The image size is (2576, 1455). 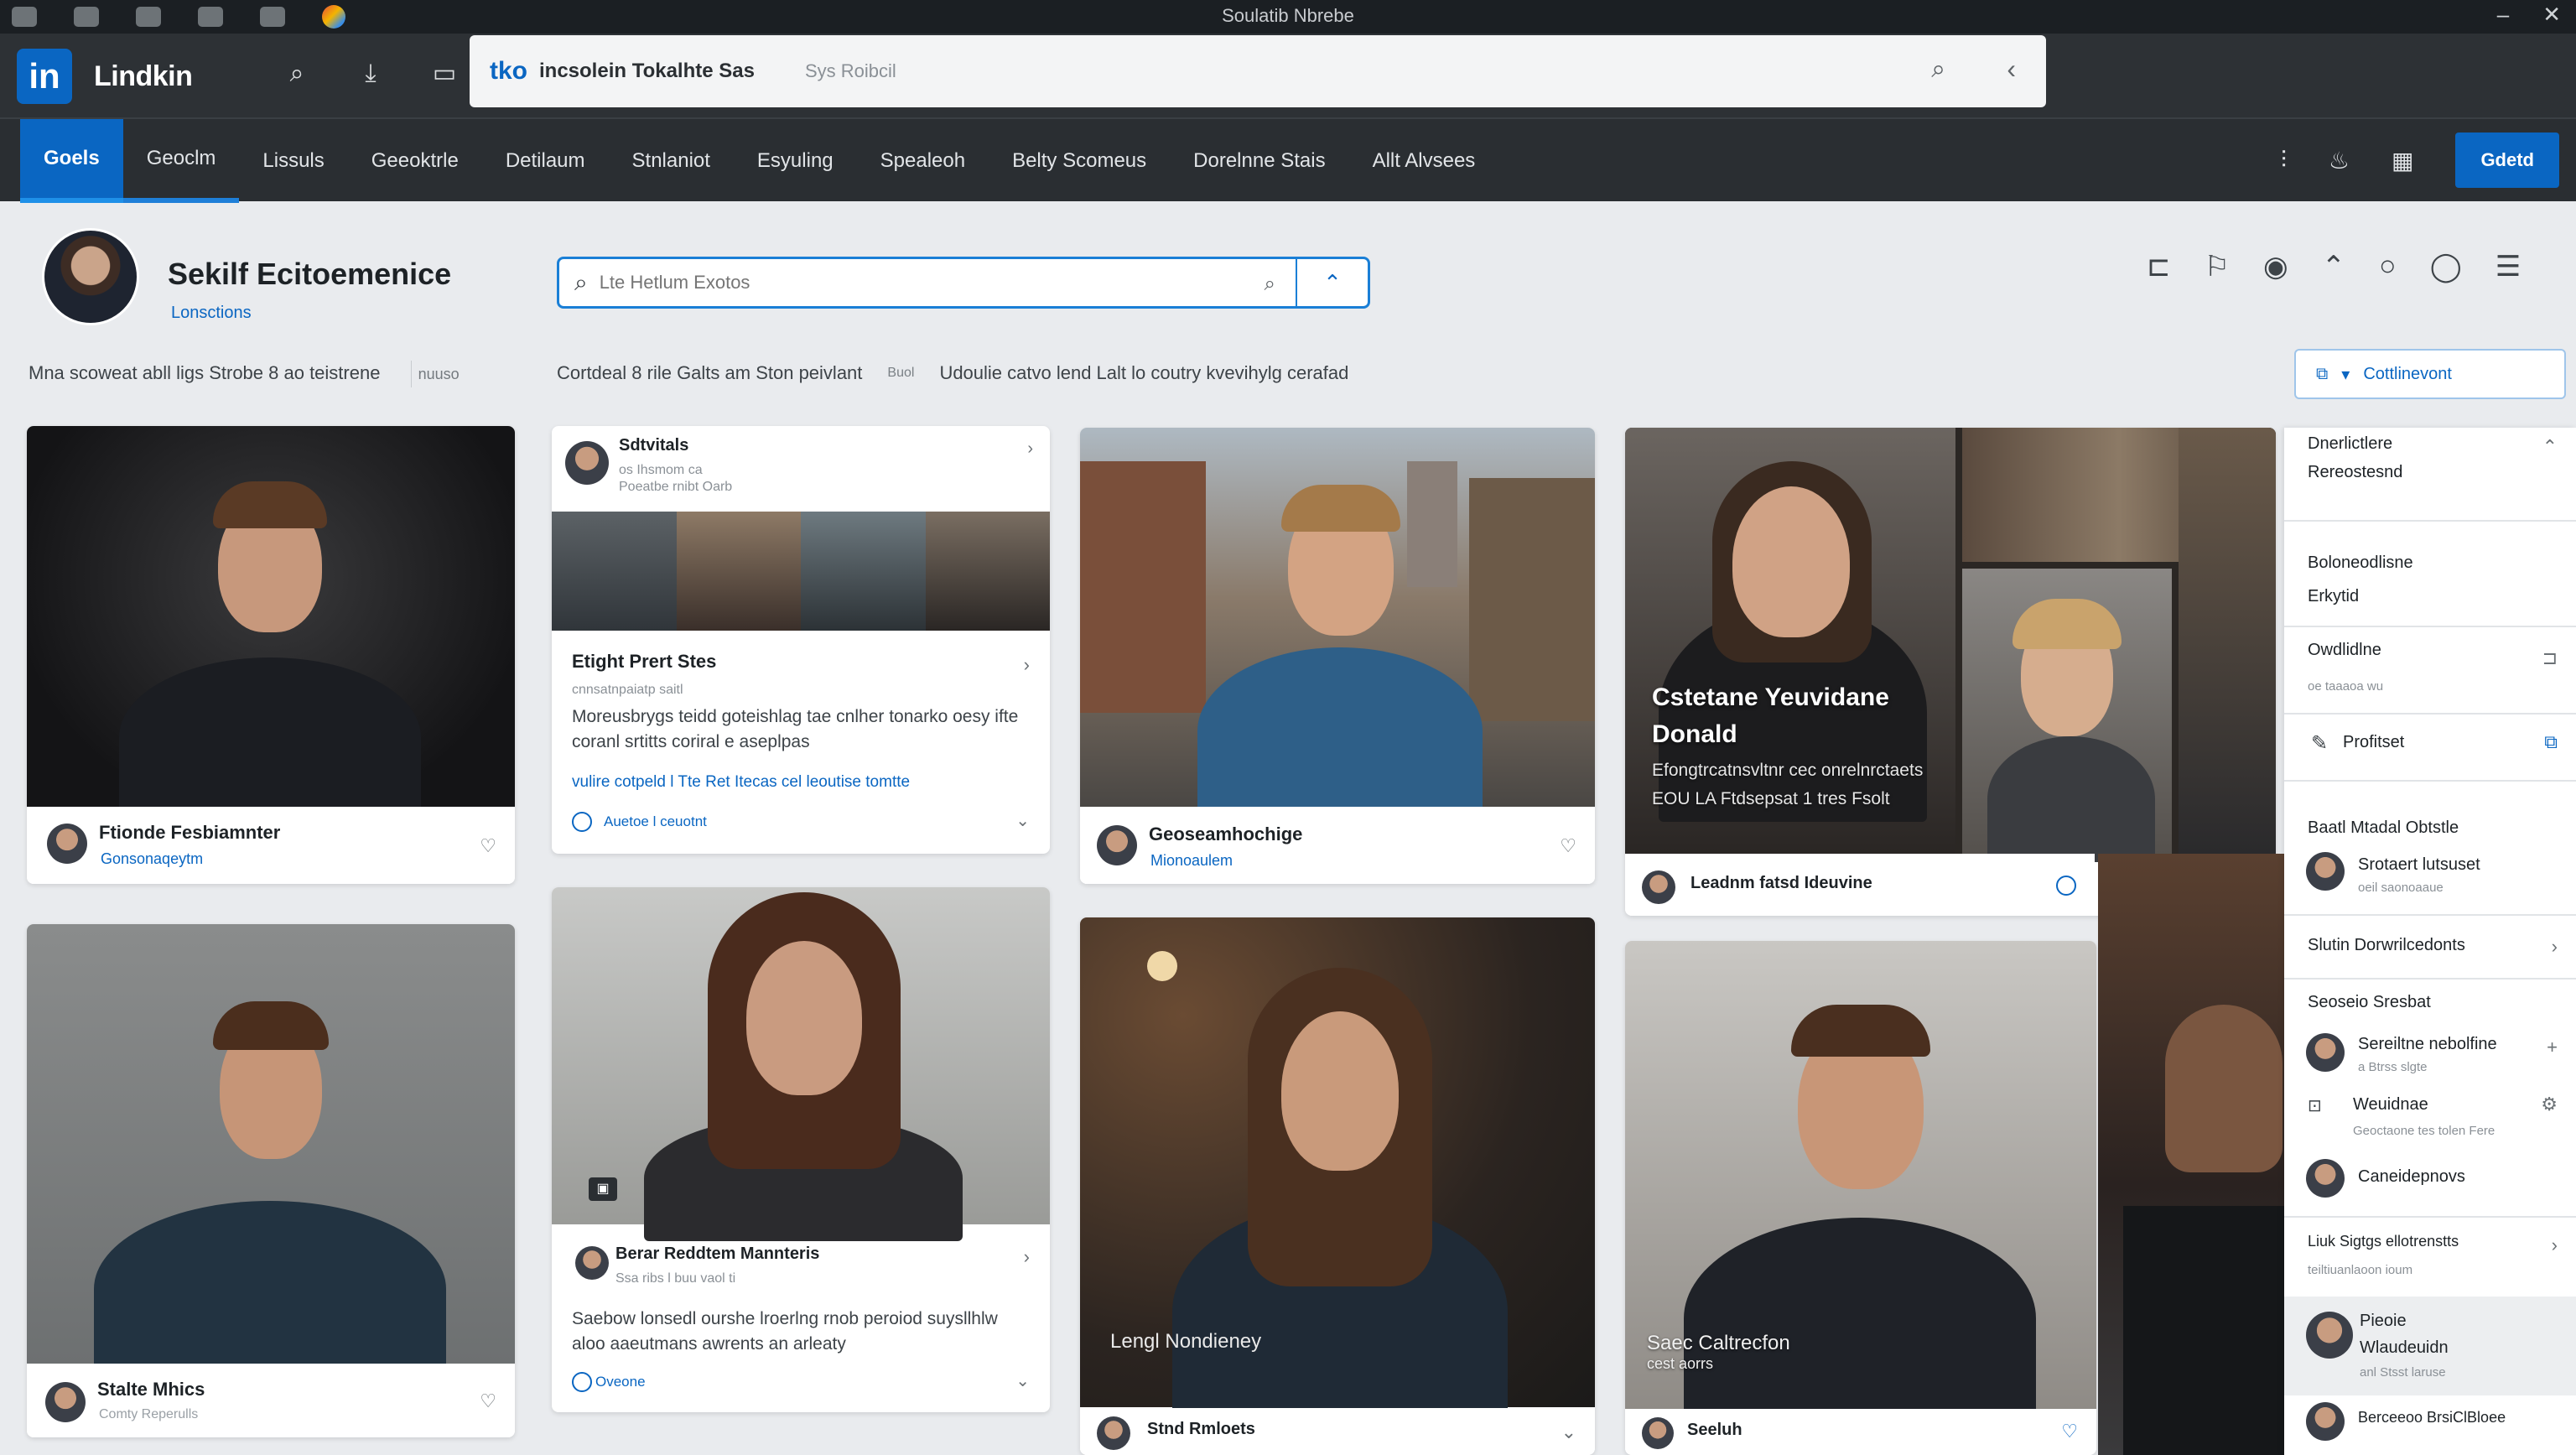 I want to click on media-badge-icon: ▣, so click(x=603, y=1189).